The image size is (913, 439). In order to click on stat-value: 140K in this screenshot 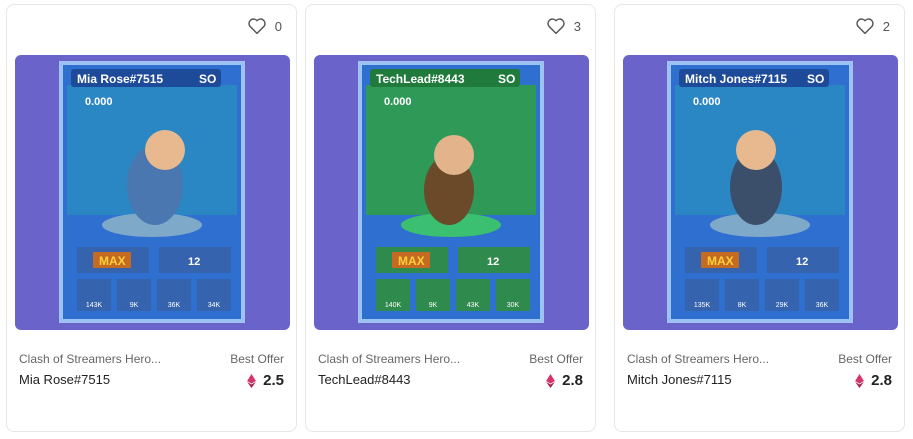, I will do `click(393, 305)`.